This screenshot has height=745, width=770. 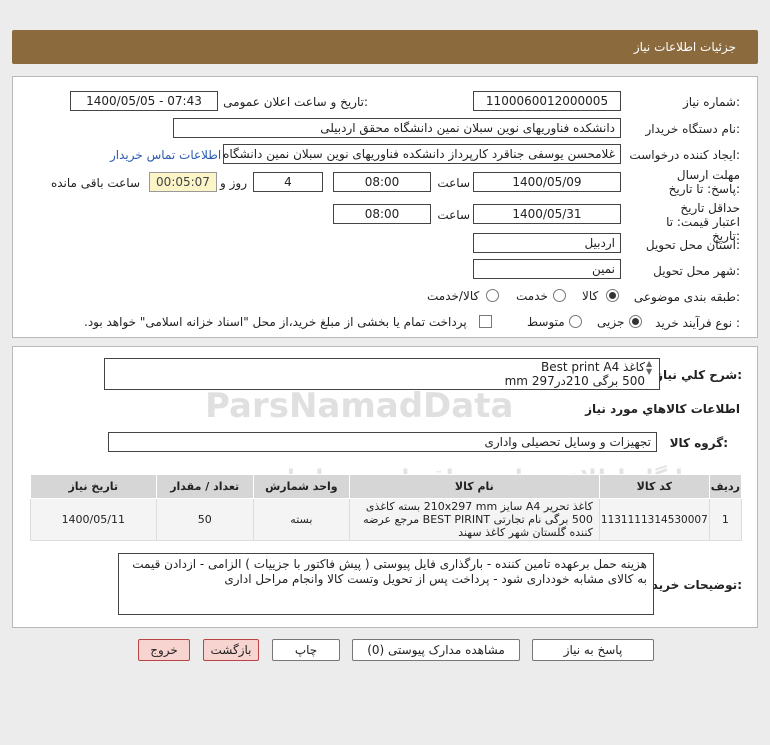 I want to click on goods-group-label: گروه کالا:, so click(x=698, y=443).